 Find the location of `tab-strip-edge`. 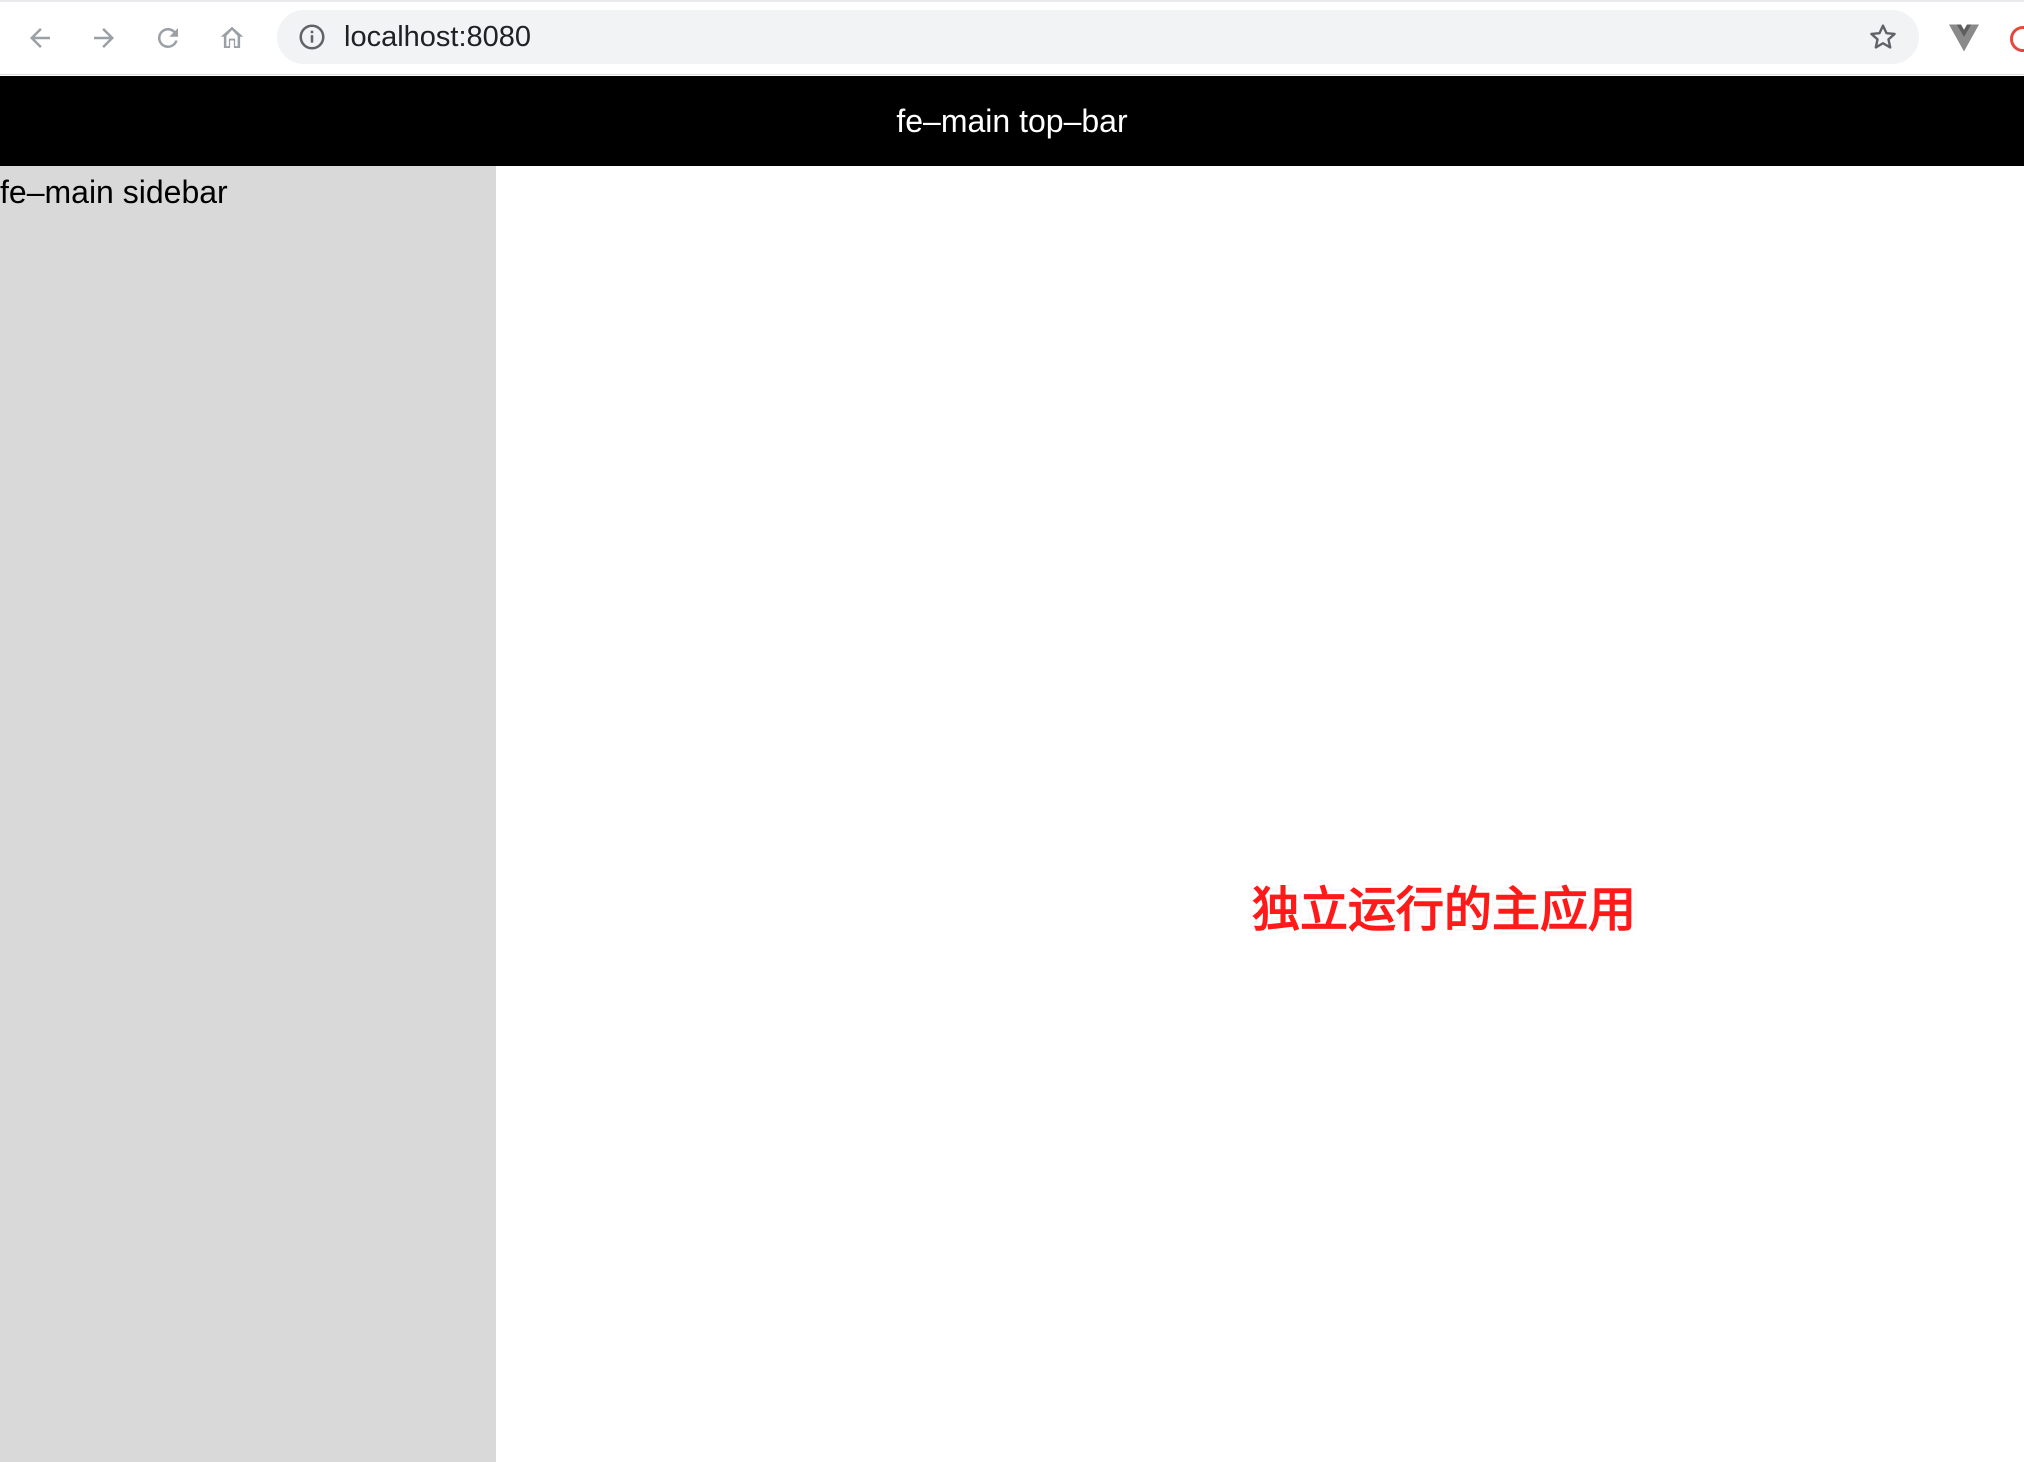

tab-strip-edge is located at coordinates (1012, 1).